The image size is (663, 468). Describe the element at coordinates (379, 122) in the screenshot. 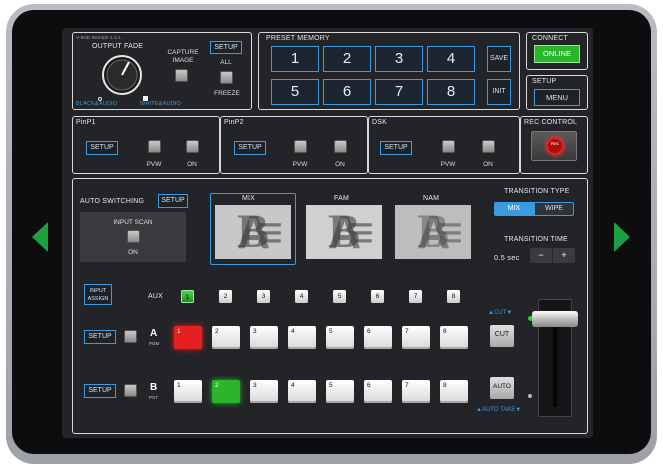

I see `dsk-title: DSK` at that location.